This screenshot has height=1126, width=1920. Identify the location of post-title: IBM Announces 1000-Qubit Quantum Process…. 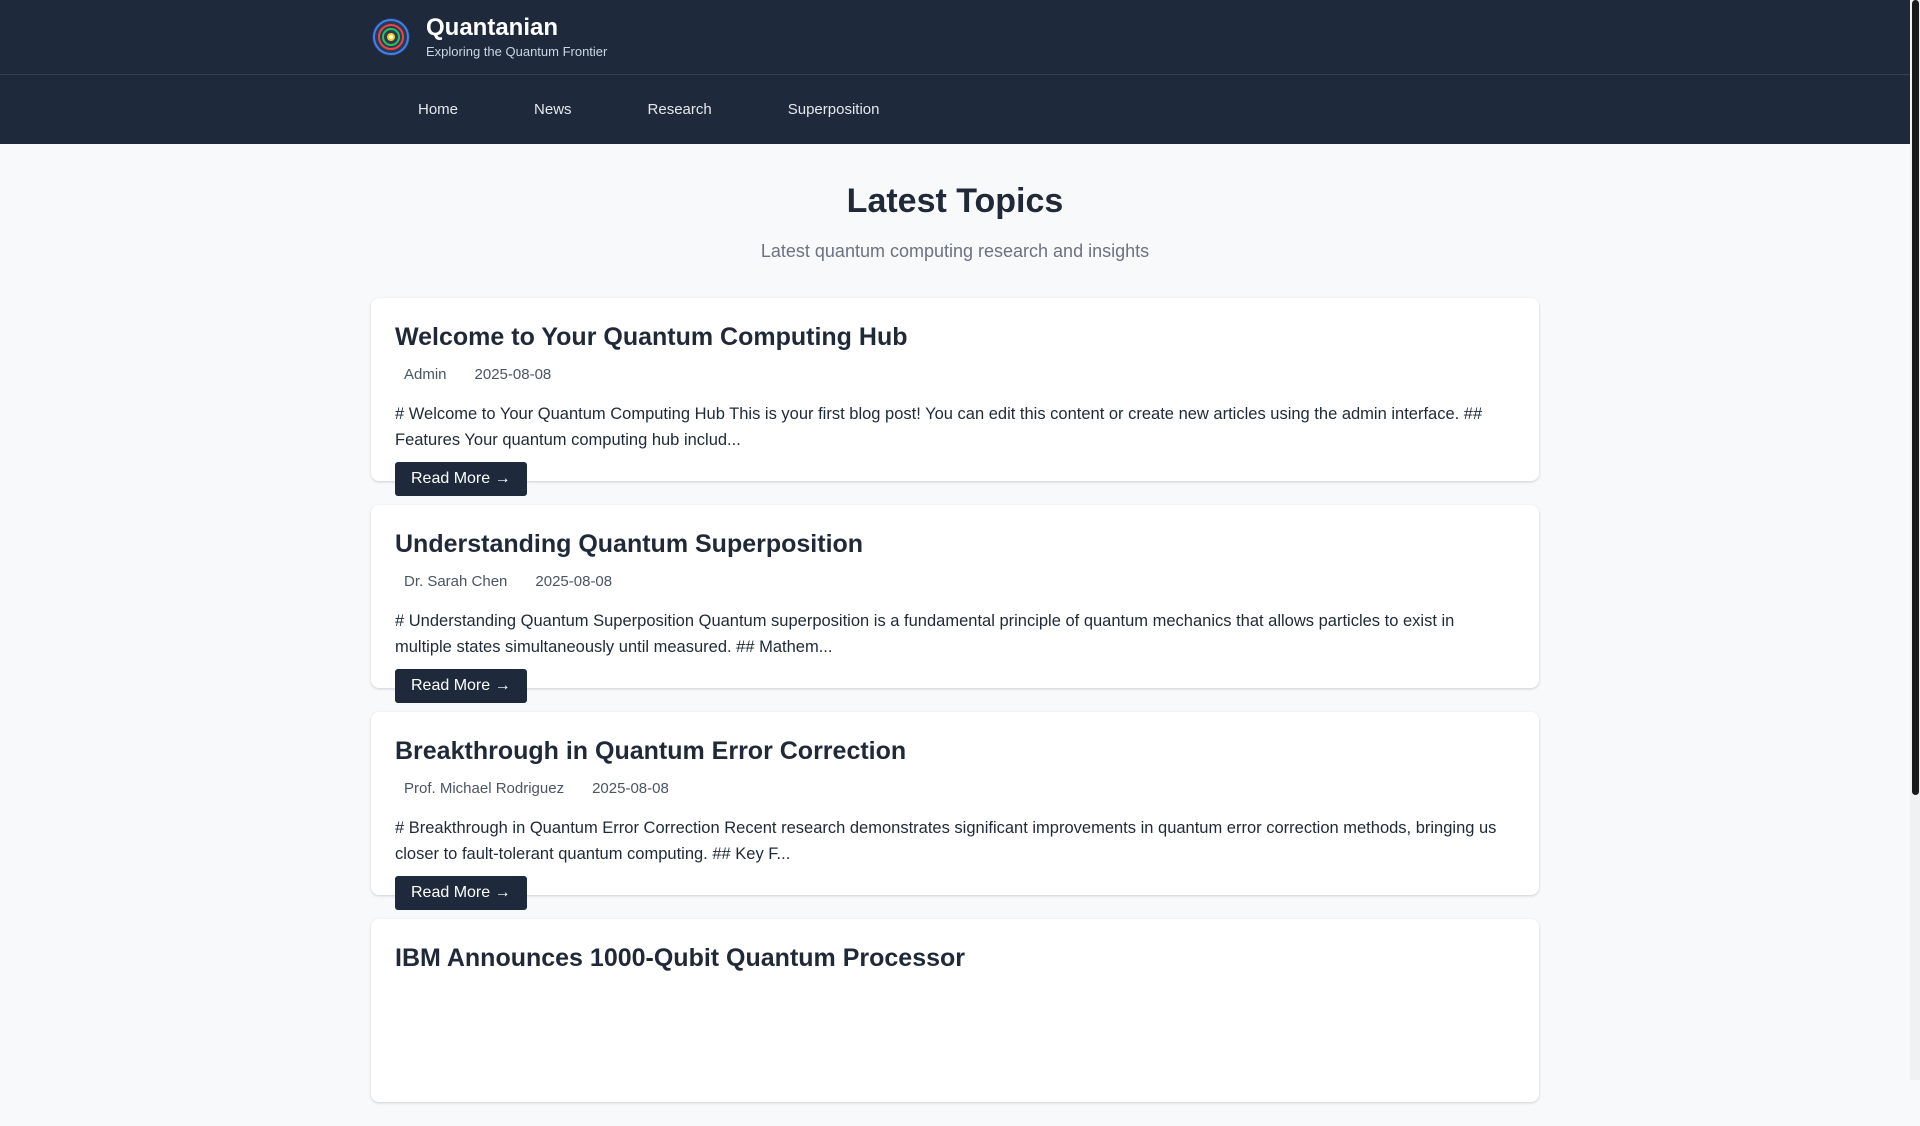
(955, 958).